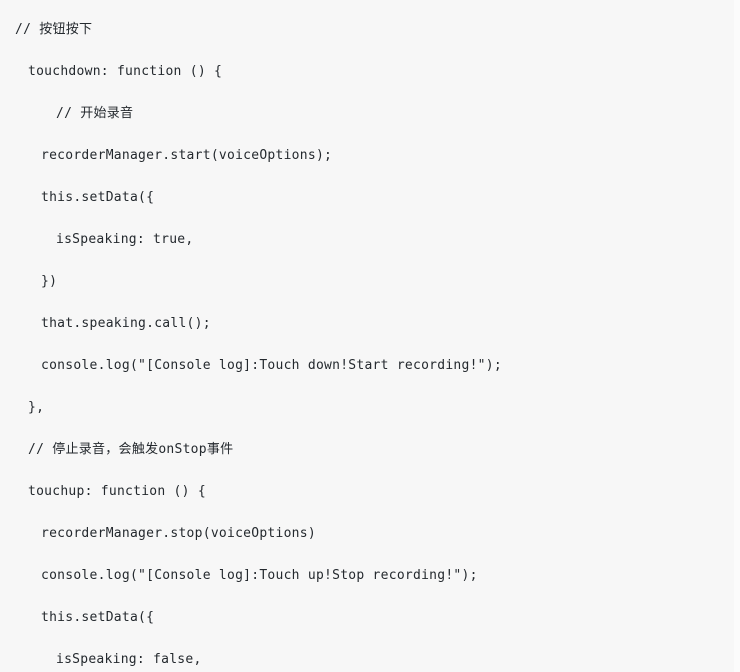 The image size is (740, 672). I want to click on code-line: // 按钮按下, so click(54, 29).